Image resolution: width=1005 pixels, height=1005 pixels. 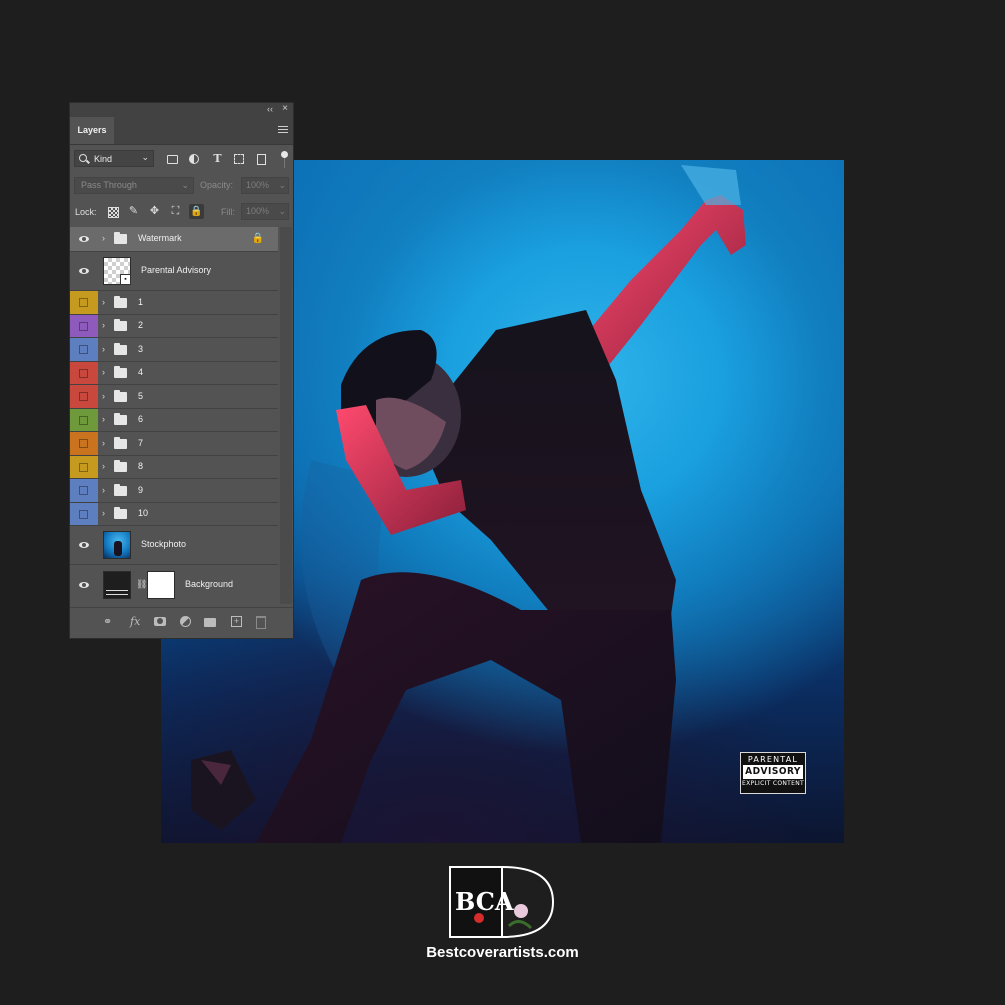 What do you see at coordinates (141, 466) in the screenshot?
I see `layer-name: 8` at bounding box center [141, 466].